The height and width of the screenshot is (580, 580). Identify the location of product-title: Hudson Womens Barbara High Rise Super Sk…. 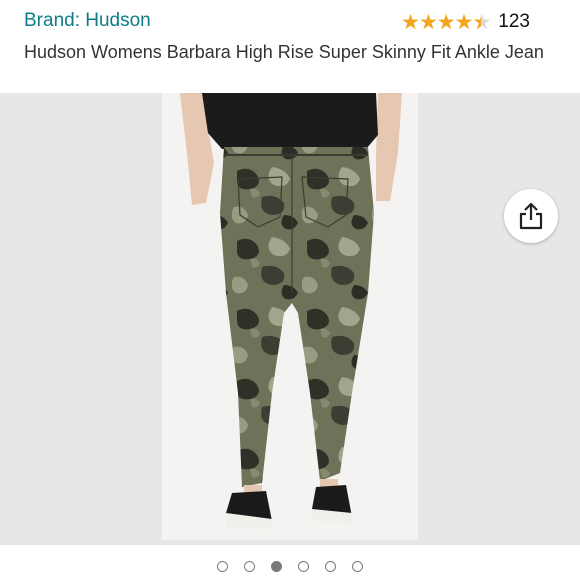
(284, 52).